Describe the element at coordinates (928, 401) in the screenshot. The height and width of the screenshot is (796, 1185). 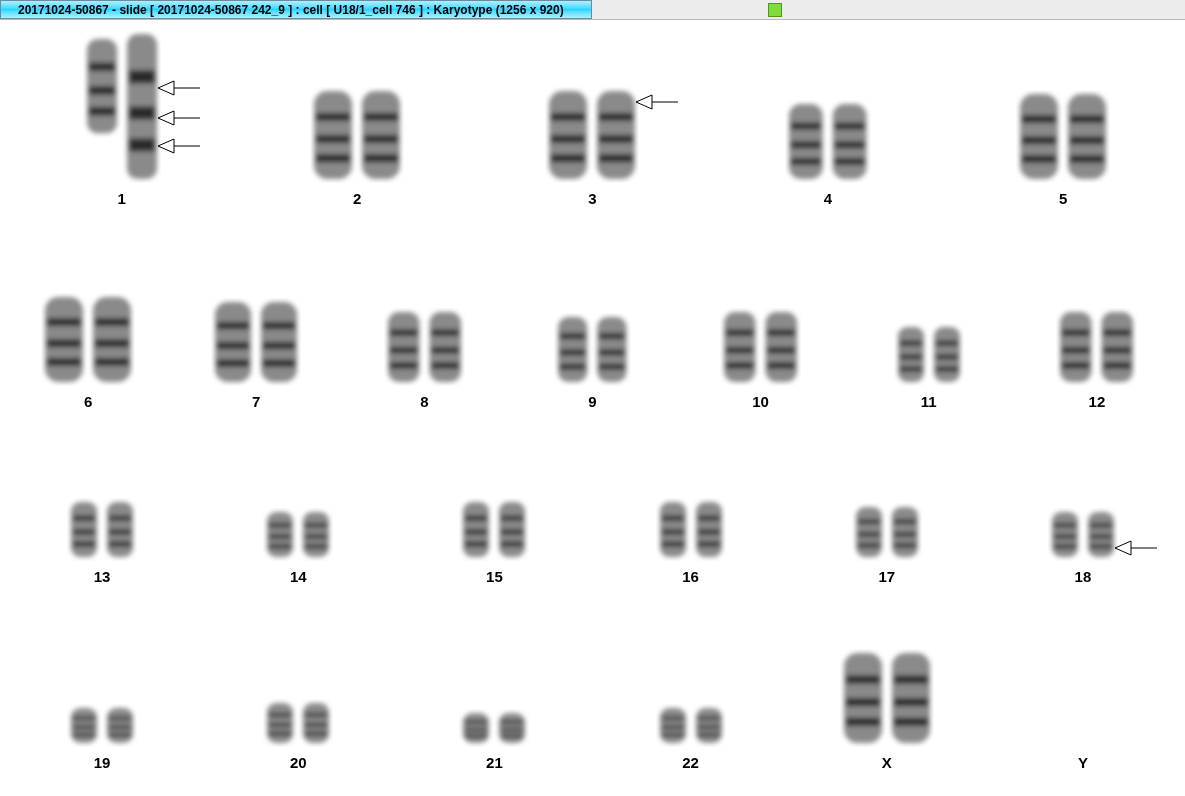
I see `chromosome-label: 11` at that location.